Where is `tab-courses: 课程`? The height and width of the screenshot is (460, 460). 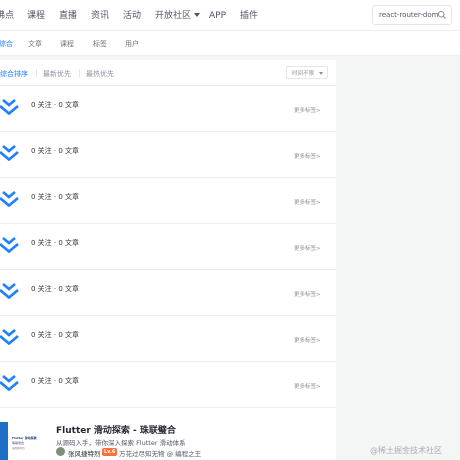
tab-courses: 课程 is located at coordinates (67, 44).